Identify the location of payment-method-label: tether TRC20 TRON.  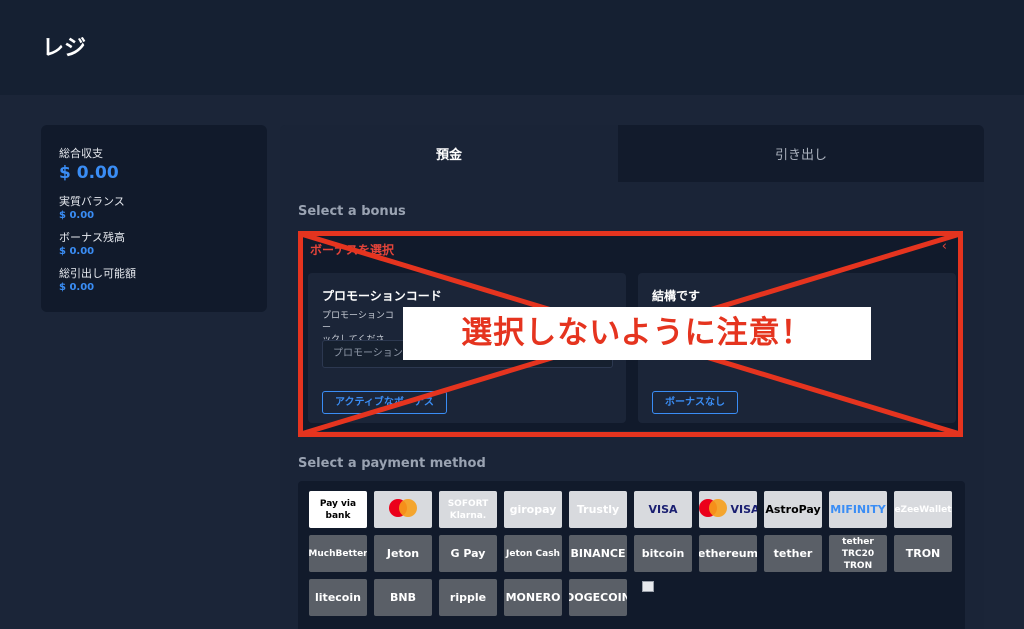
(858, 553).